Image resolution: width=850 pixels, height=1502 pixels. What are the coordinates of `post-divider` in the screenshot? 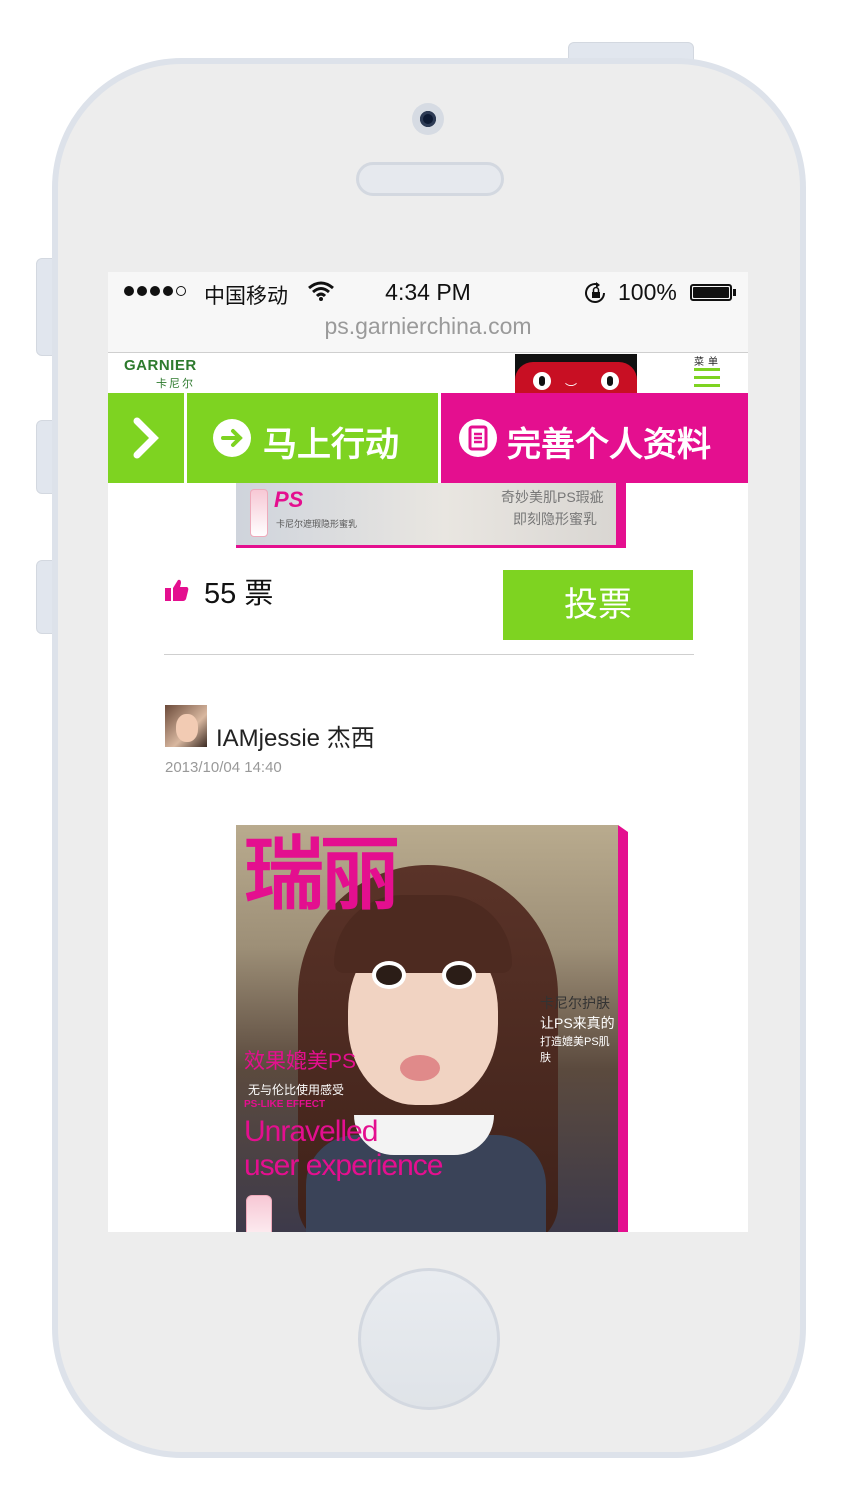 It's located at (429, 654).